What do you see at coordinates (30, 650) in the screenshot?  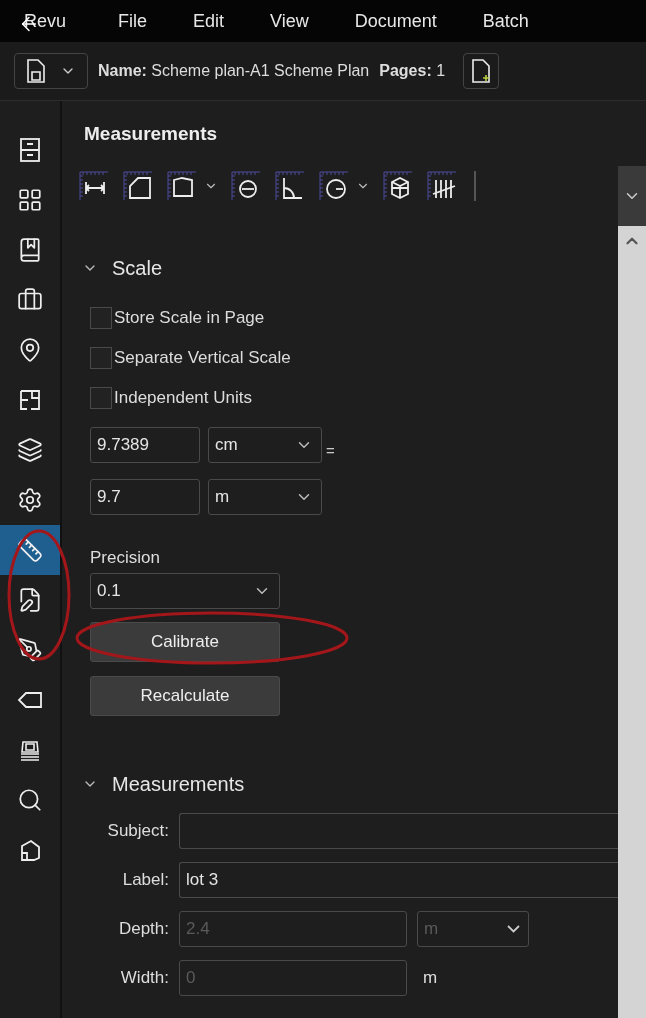 I see `pen-icon` at bounding box center [30, 650].